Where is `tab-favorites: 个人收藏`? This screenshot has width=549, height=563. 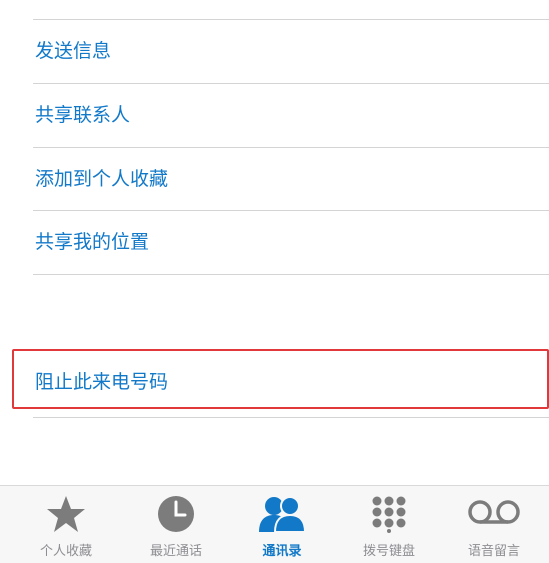
tab-favorites: 个人收藏 is located at coordinates (66, 524).